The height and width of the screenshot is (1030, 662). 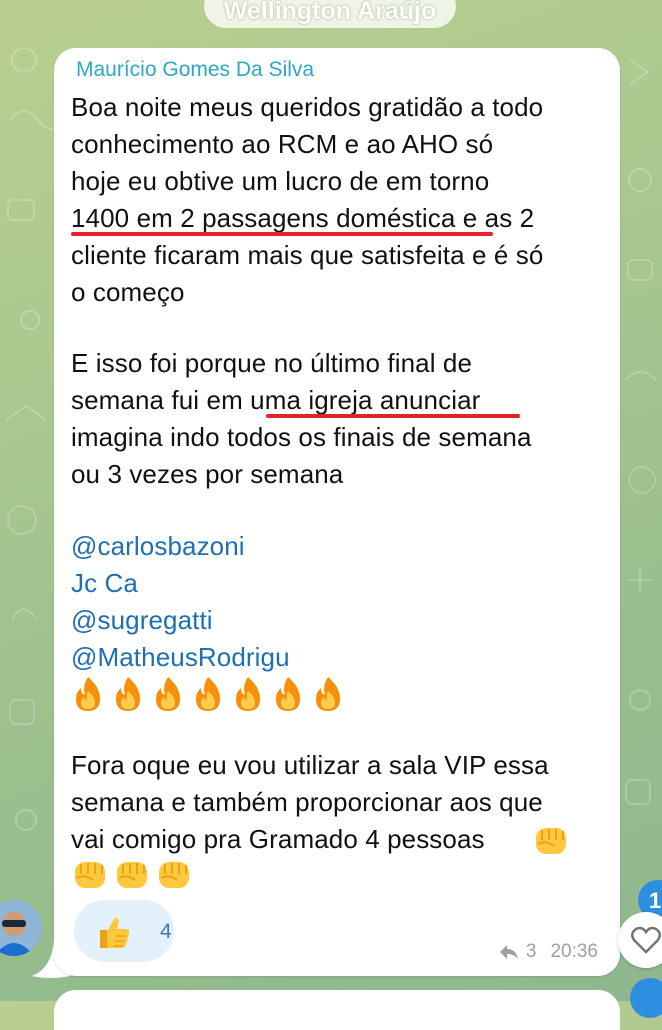 I want to click on mention-link: @MatheusRodrigu, so click(x=180, y=657).